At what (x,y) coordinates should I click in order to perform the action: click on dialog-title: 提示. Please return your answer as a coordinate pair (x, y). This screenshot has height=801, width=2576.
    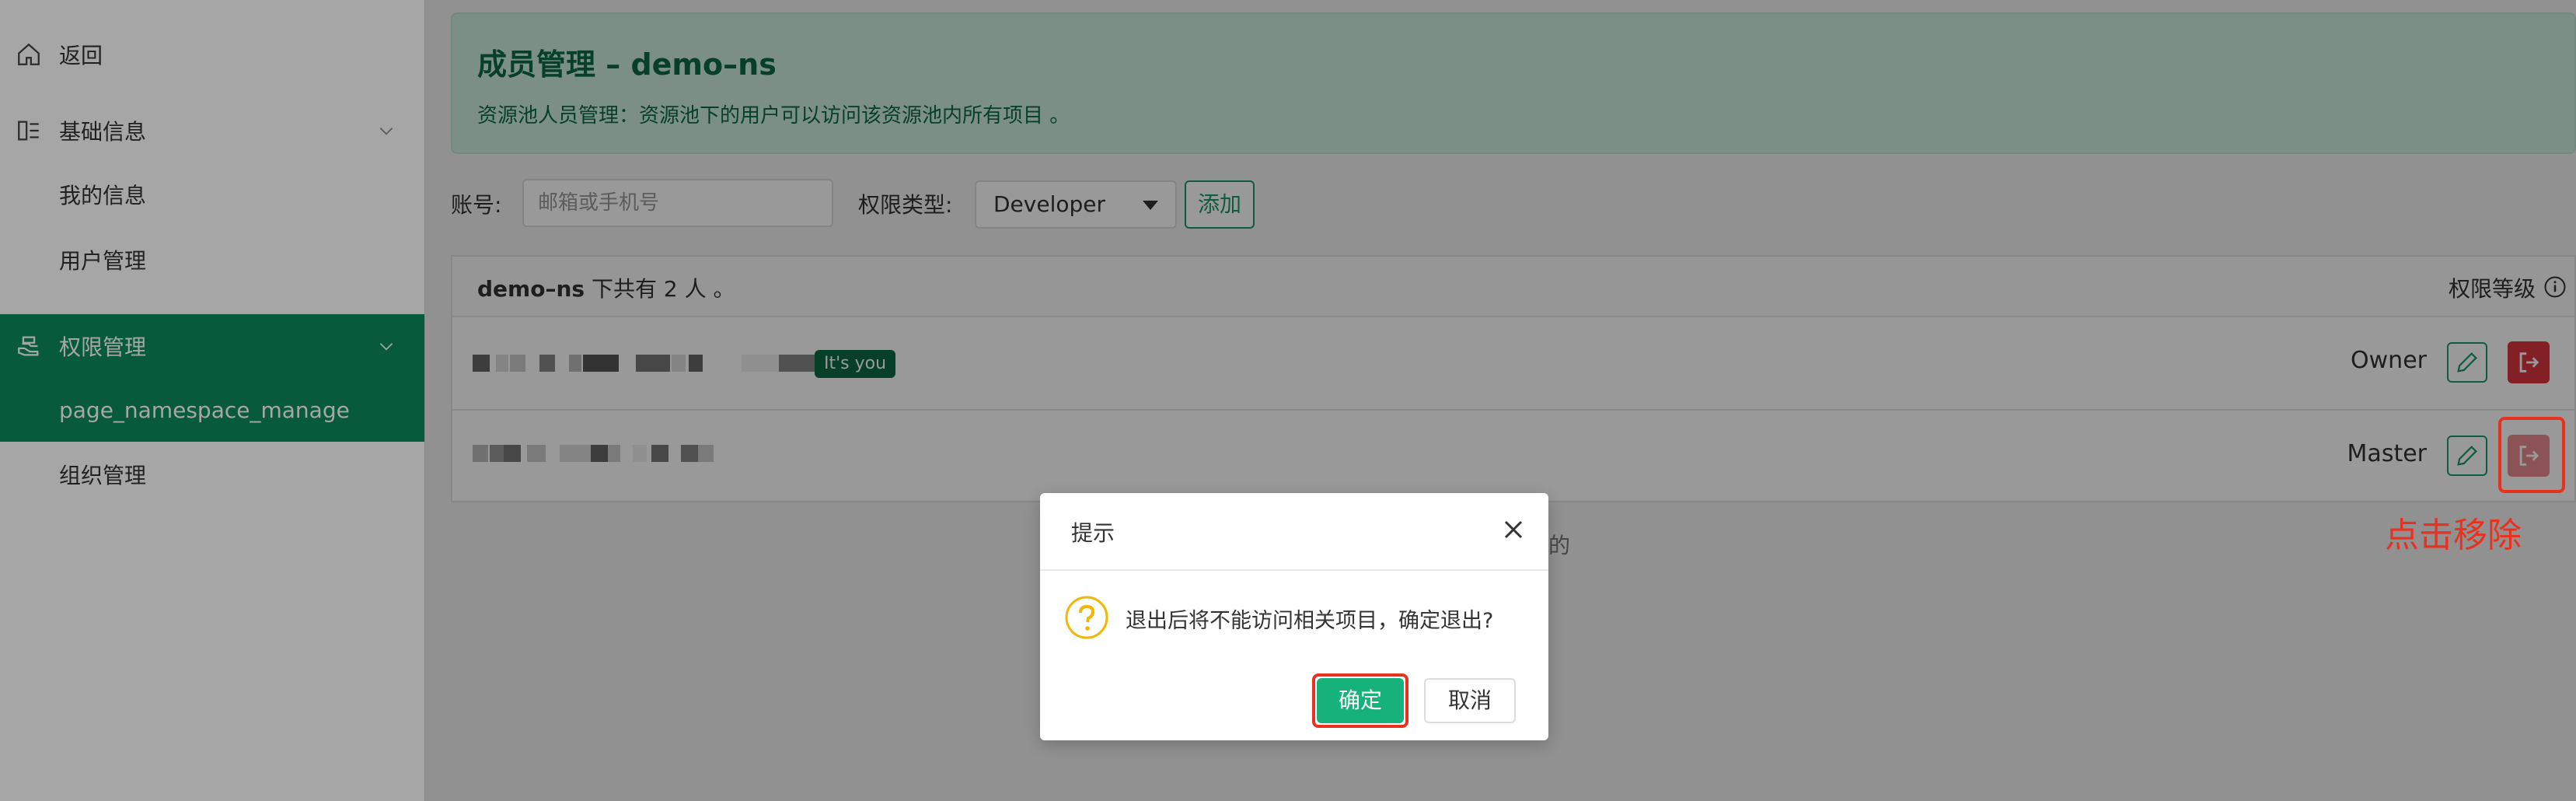
    Looking at the image, I should click on (1093, 533).